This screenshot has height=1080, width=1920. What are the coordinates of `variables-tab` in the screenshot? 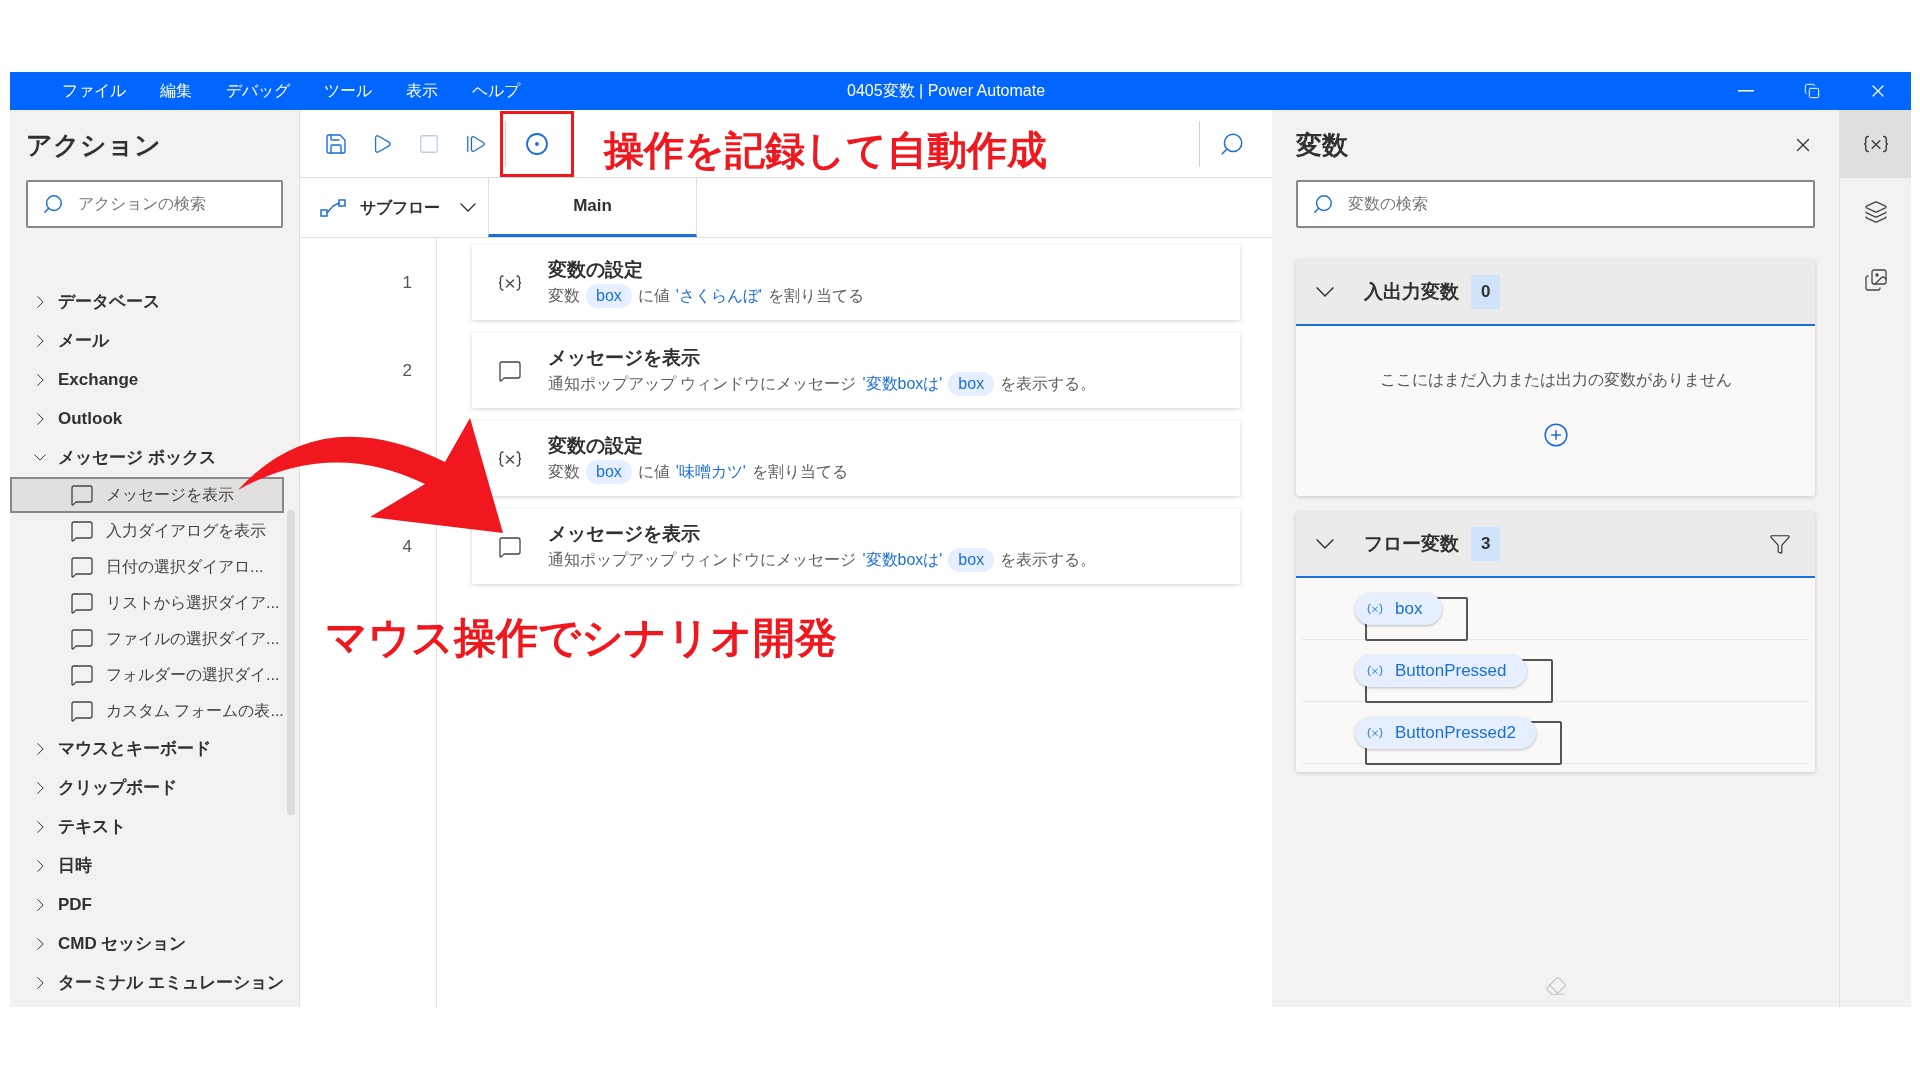 It's located at (1875, 144).